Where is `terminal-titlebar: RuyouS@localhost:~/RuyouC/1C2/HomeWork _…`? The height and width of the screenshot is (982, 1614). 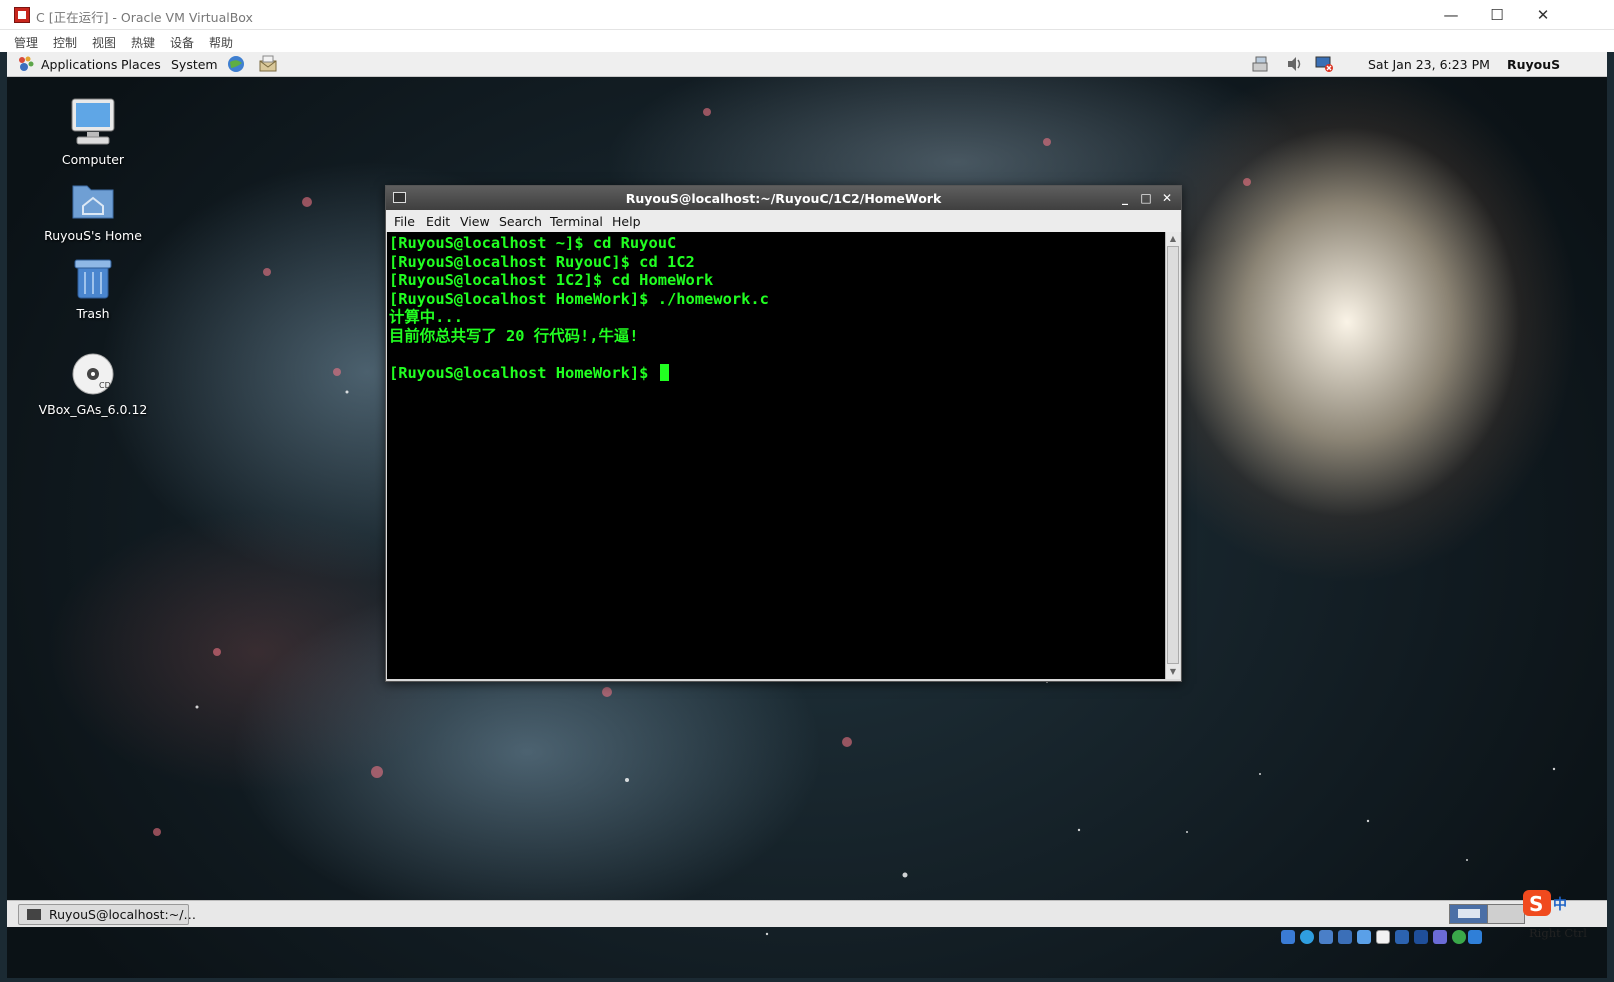
terminal-titlebar: RuyouS@localhost:~/RuyouC/1C2/HomeWork _… is located at coordinates (783, 198).